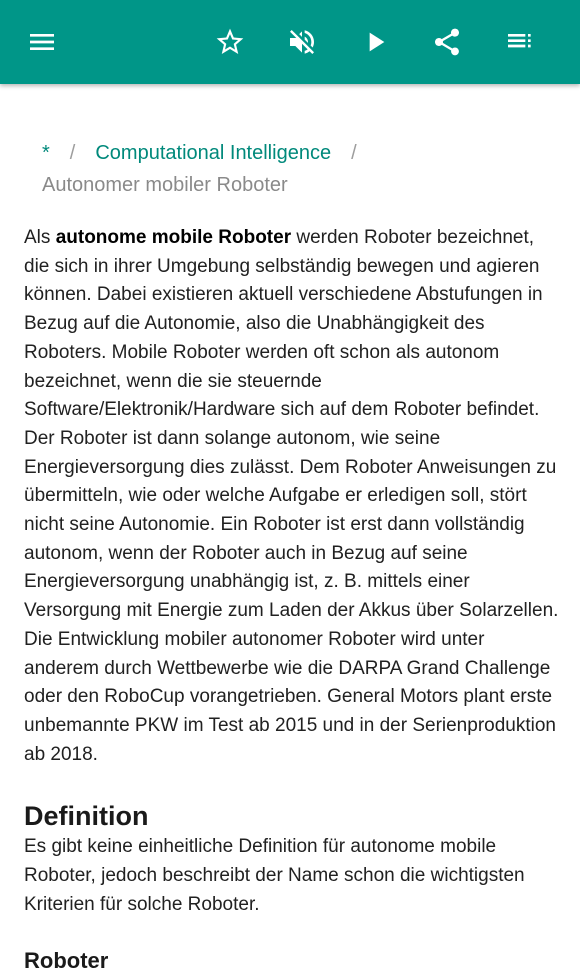 Image resolution: width=580 pixels, height=975 pixels. What do you see at coordinates (86, 816) in the screenshot?
I see `section-heading-definition: Definition` at bounding box center [86, 816].